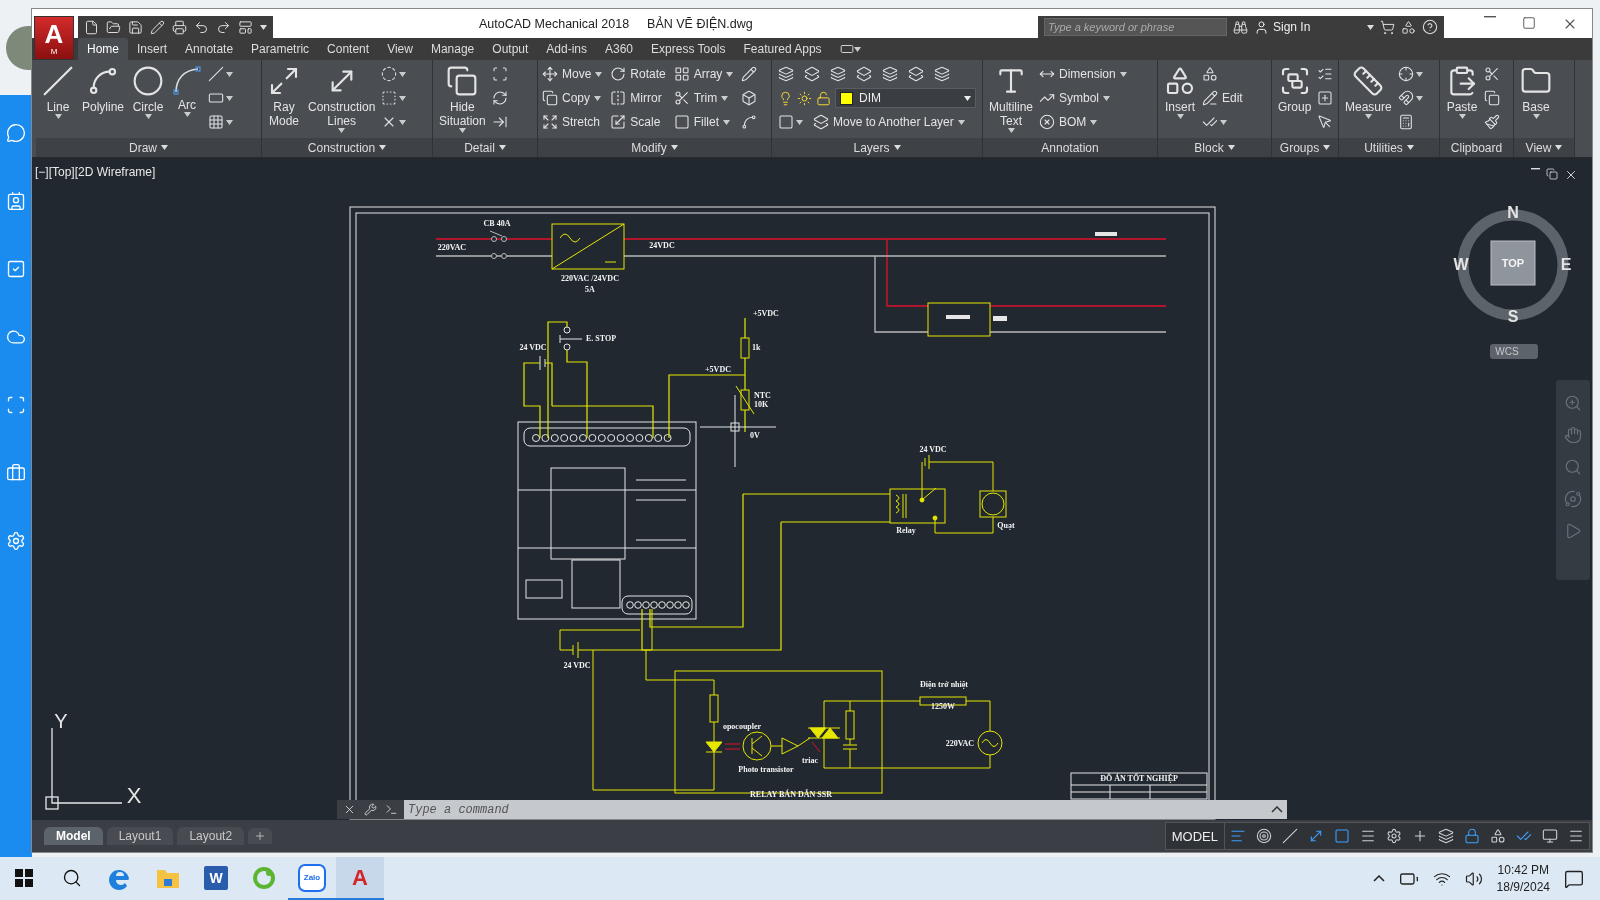 This screenshot has height=900, width=1600. I want to click on ribbon-tab: Content, so click(348, 49).